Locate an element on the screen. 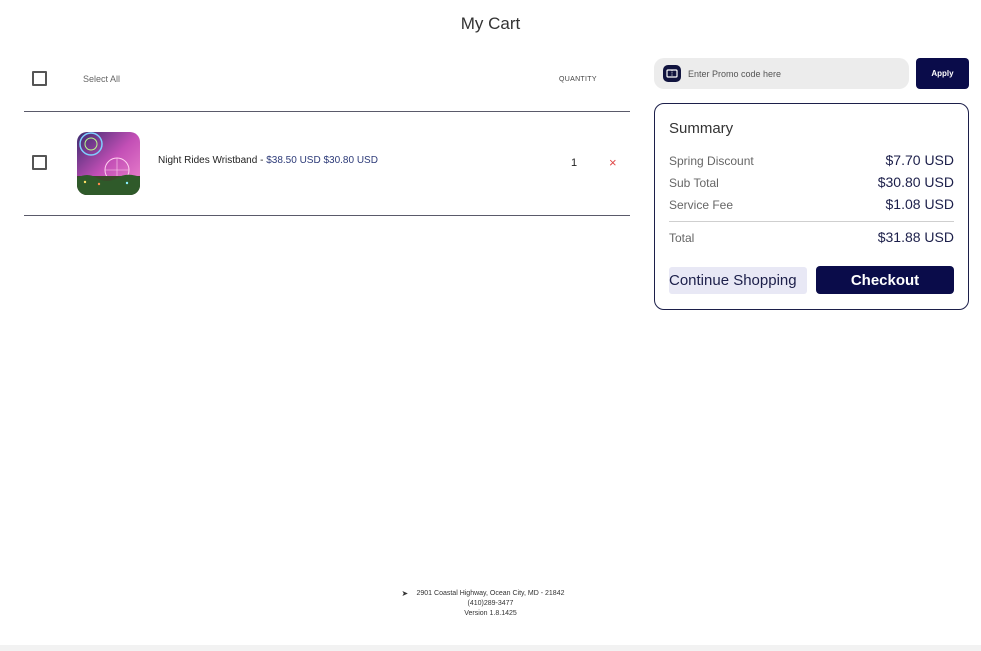  summary-value: $1.08 USD is located at coordinates (919, 204).